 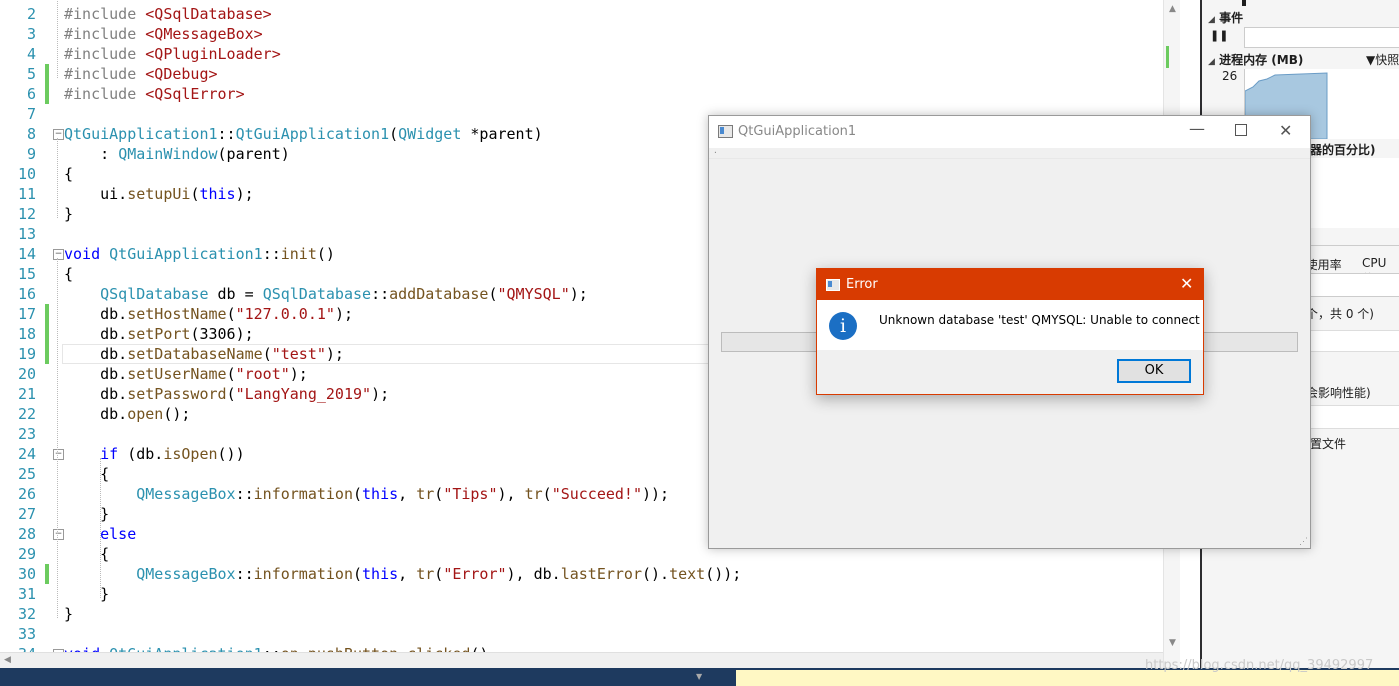 What do you see at coordinates (31, 94) in the screenshot?
I see `line-number: 6` at bounding box center [31, 94].